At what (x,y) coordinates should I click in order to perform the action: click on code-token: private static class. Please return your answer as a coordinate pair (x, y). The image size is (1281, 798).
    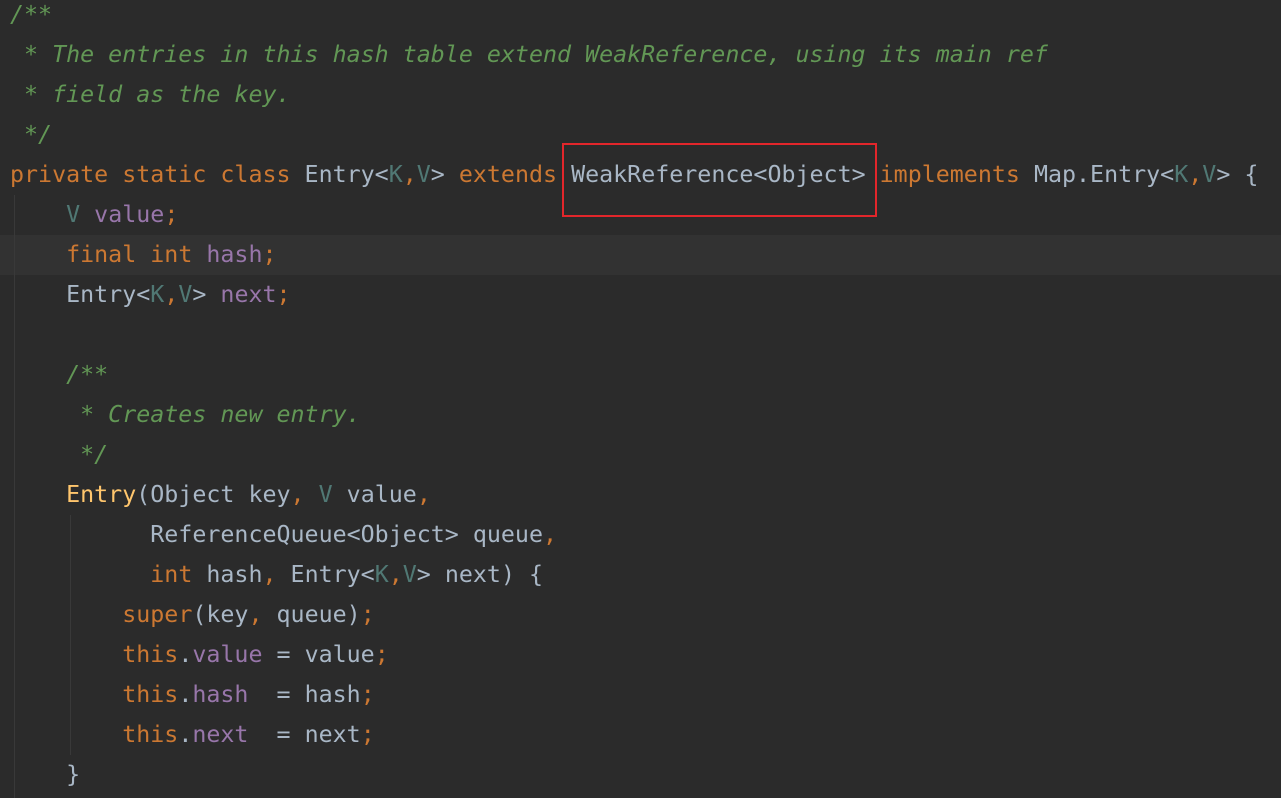
    Looking at the image, I should click on (157, 174).